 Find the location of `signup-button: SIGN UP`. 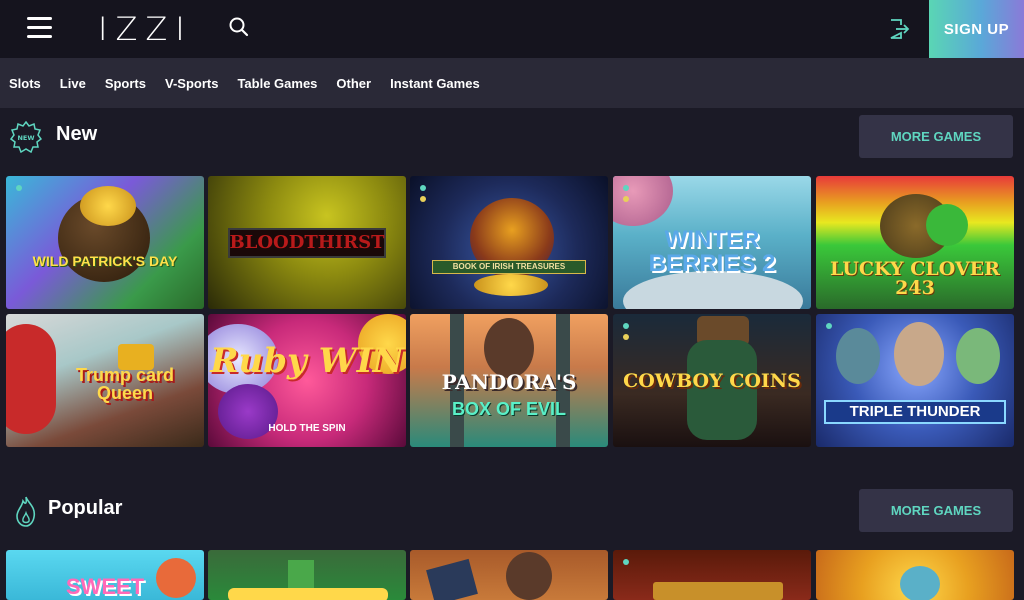

signup-button: SIGN UP is located at coordinates (976, 29).